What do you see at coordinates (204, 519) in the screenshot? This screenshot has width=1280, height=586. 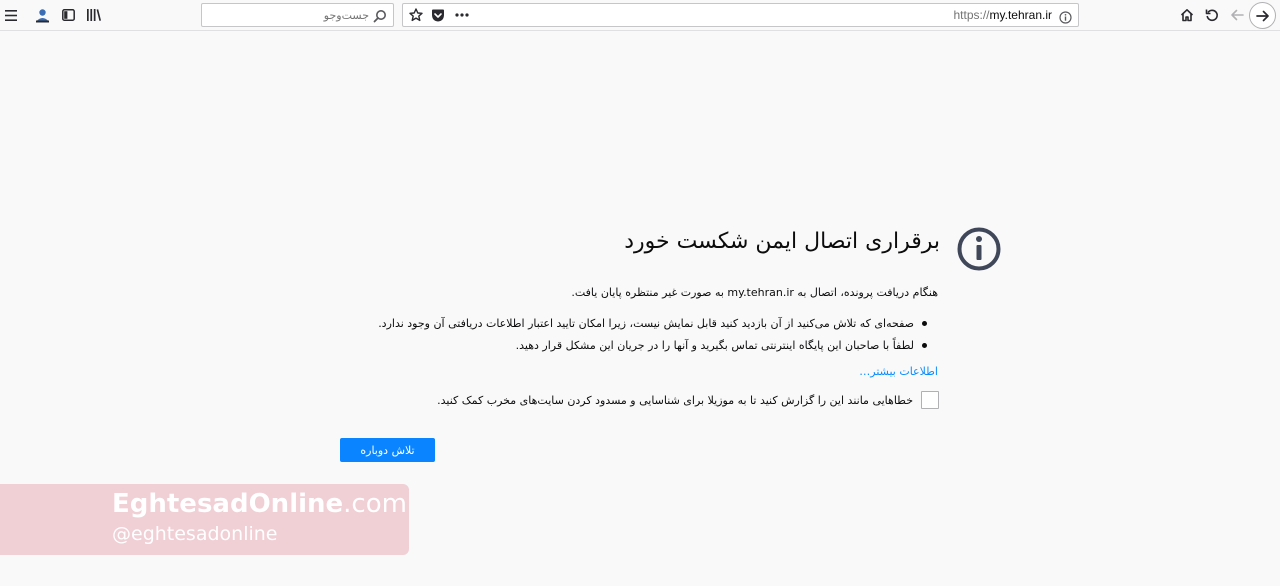 I see `watermark-overlay: EghtesadOnline.com @eghtesadonline` at bounding box center [204, 519].